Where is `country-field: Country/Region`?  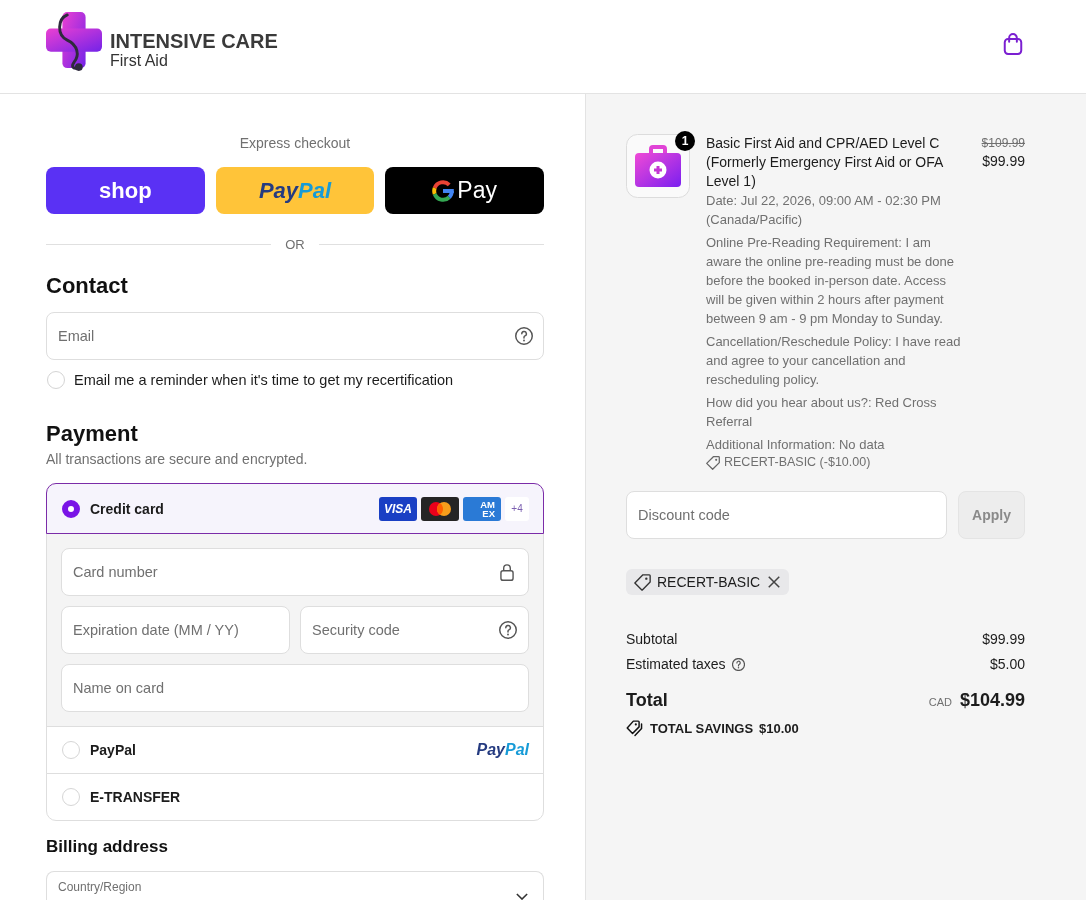 country-field: Country/Region is located at coordinates (295, 885).